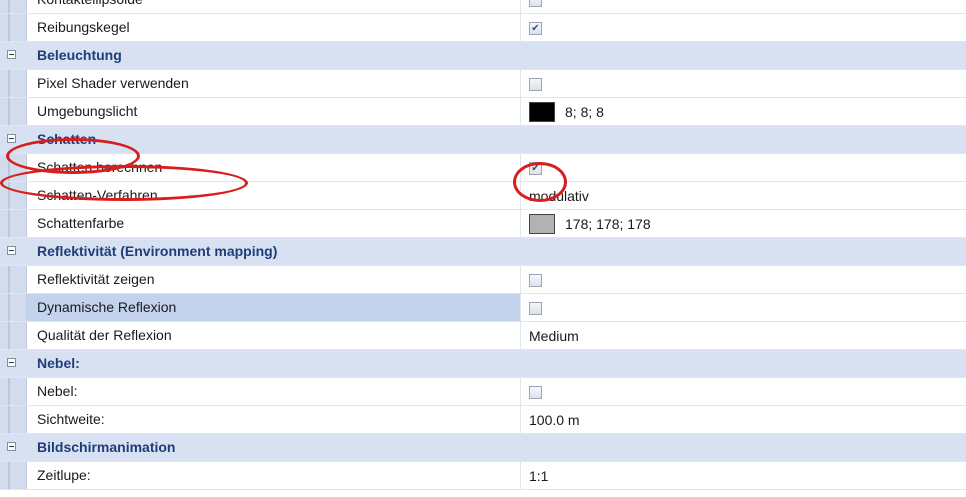 The width and height of the screenshot is (966, 497). What do you see at coordinates (106, 447) in the screenshot?
I see `category-title: Bildschirmanimation` at bounding box center [106, 447].